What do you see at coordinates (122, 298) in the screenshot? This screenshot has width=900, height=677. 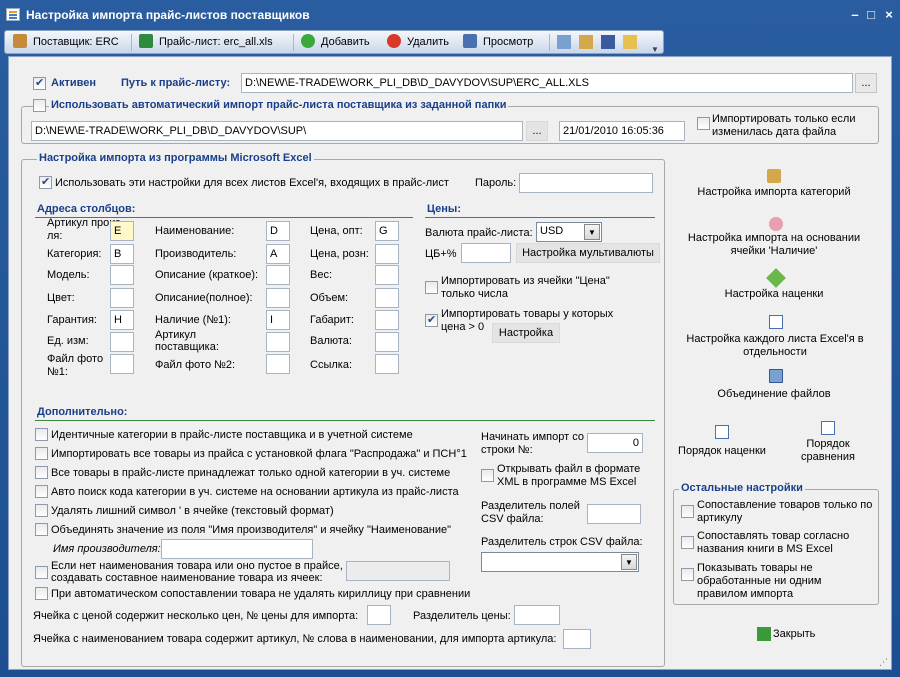 I see `color-col-input` at bounding box center [122, 298].